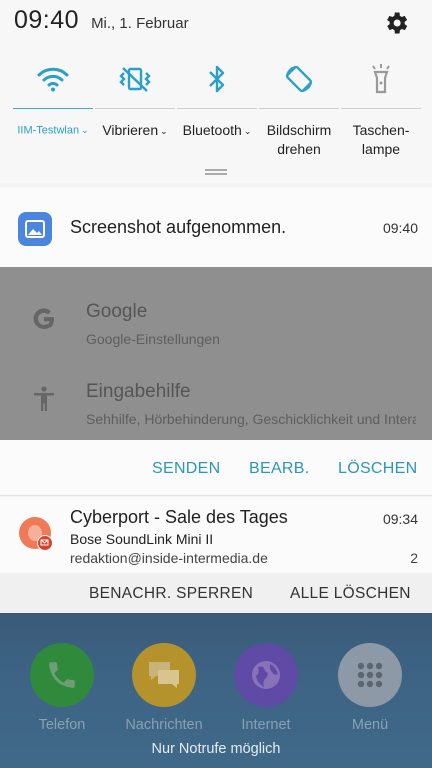 The image size is (432, 768). I want to click on toggle-vibrate: Vibrieren ⌄, so click(135, 108).